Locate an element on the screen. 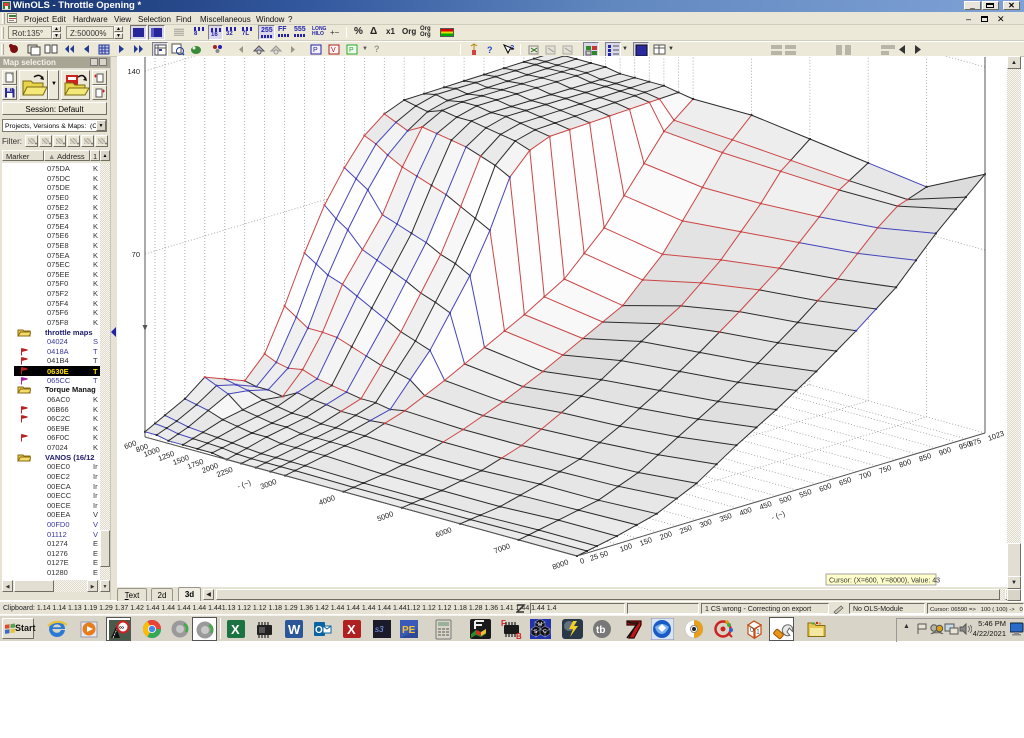 This screenshot has height=738, width=1024. svg-text: 70 is located at coordinates (136, 254).